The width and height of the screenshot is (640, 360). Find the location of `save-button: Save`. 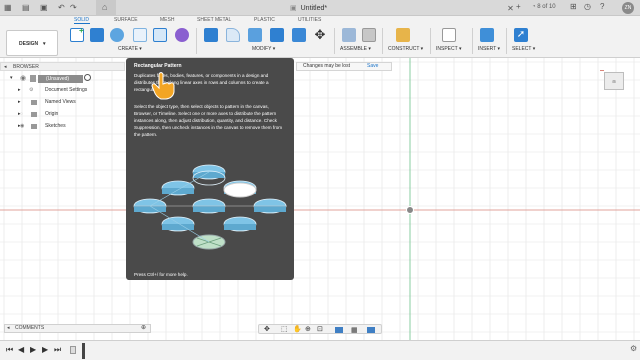

save-button: Save is located at coordinates (372, 66).